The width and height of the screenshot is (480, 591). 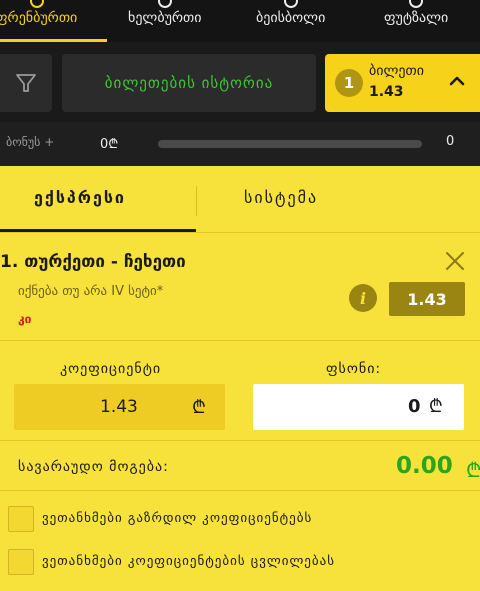 I want to click on handball-icon, so click(x=164, y=4).